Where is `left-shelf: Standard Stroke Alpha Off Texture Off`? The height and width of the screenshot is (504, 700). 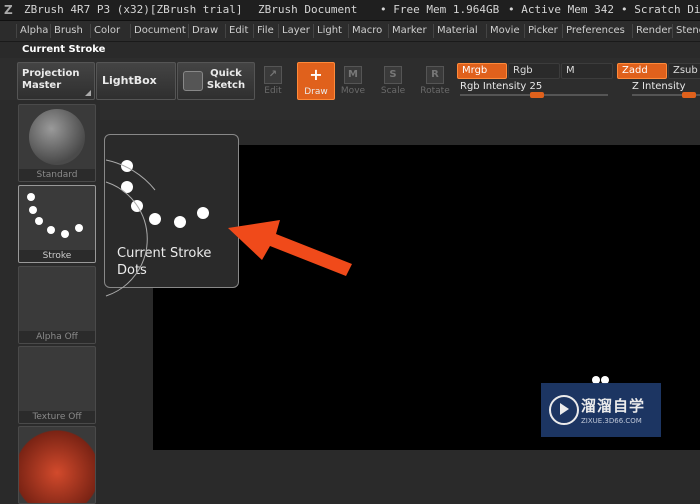 left-shelf: Standard Stroke Alpha Off Texture Off is located at coordinates (50, 302).